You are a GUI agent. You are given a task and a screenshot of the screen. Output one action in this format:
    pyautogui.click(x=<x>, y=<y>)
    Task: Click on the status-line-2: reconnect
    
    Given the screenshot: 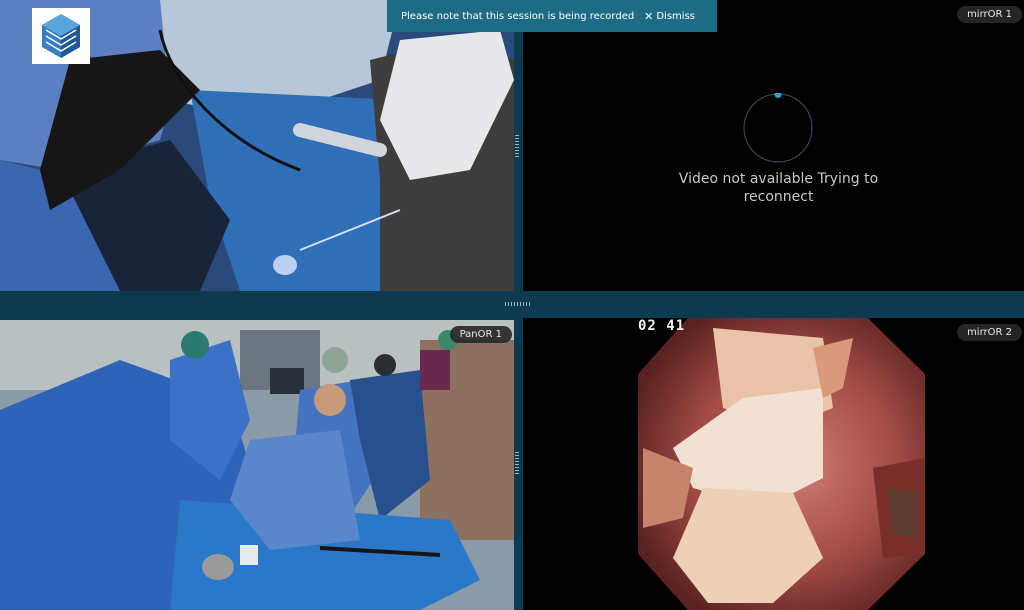 What is the action you would take?
    pyautogui.click(x=778, y=197)
    